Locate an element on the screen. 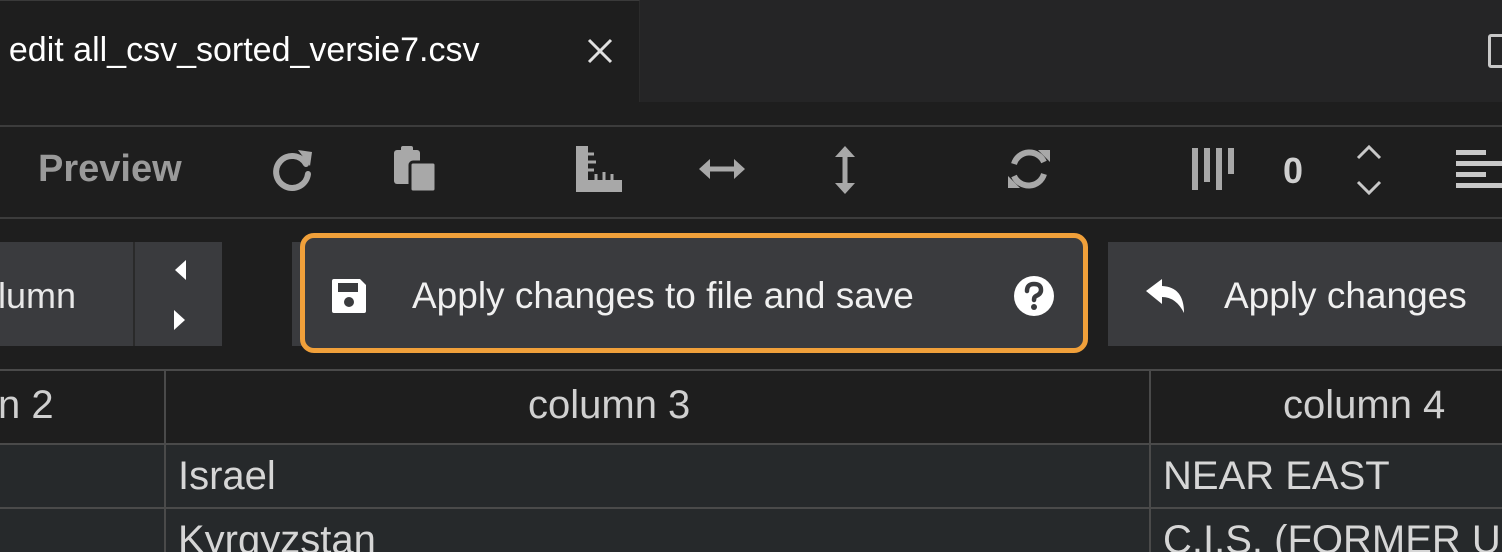 The image size is (1502, 552). paste-icon is located at coordinates (416, 169).